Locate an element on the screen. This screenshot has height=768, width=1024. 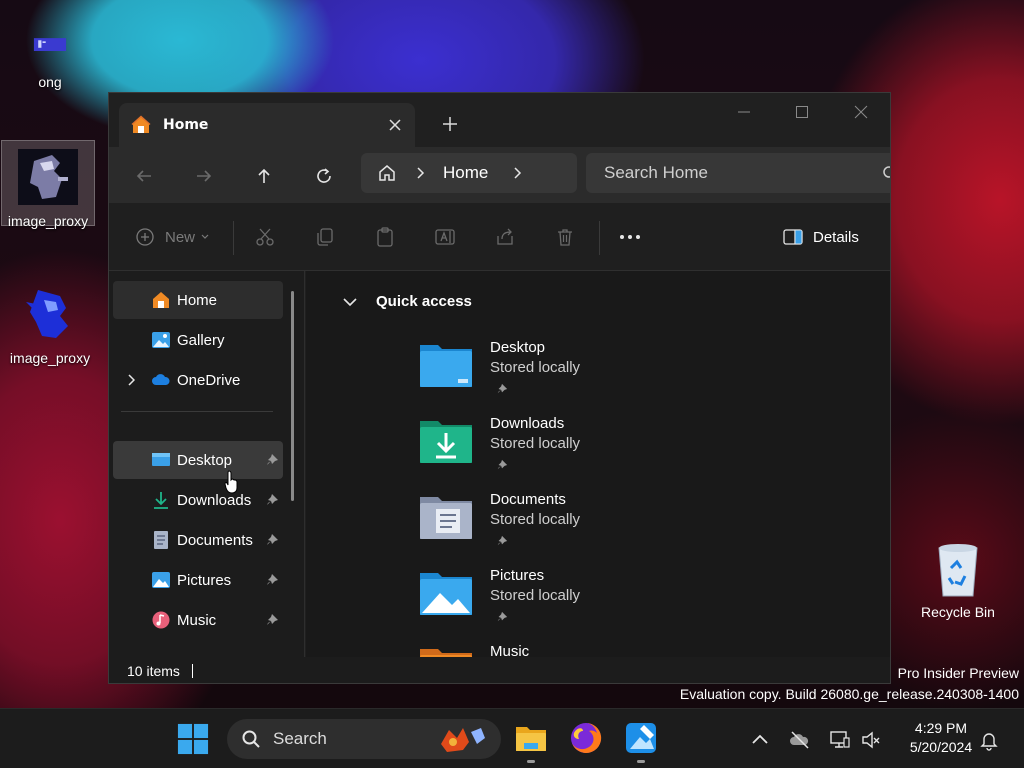
new-button: New is located at coordinates (172, 237).